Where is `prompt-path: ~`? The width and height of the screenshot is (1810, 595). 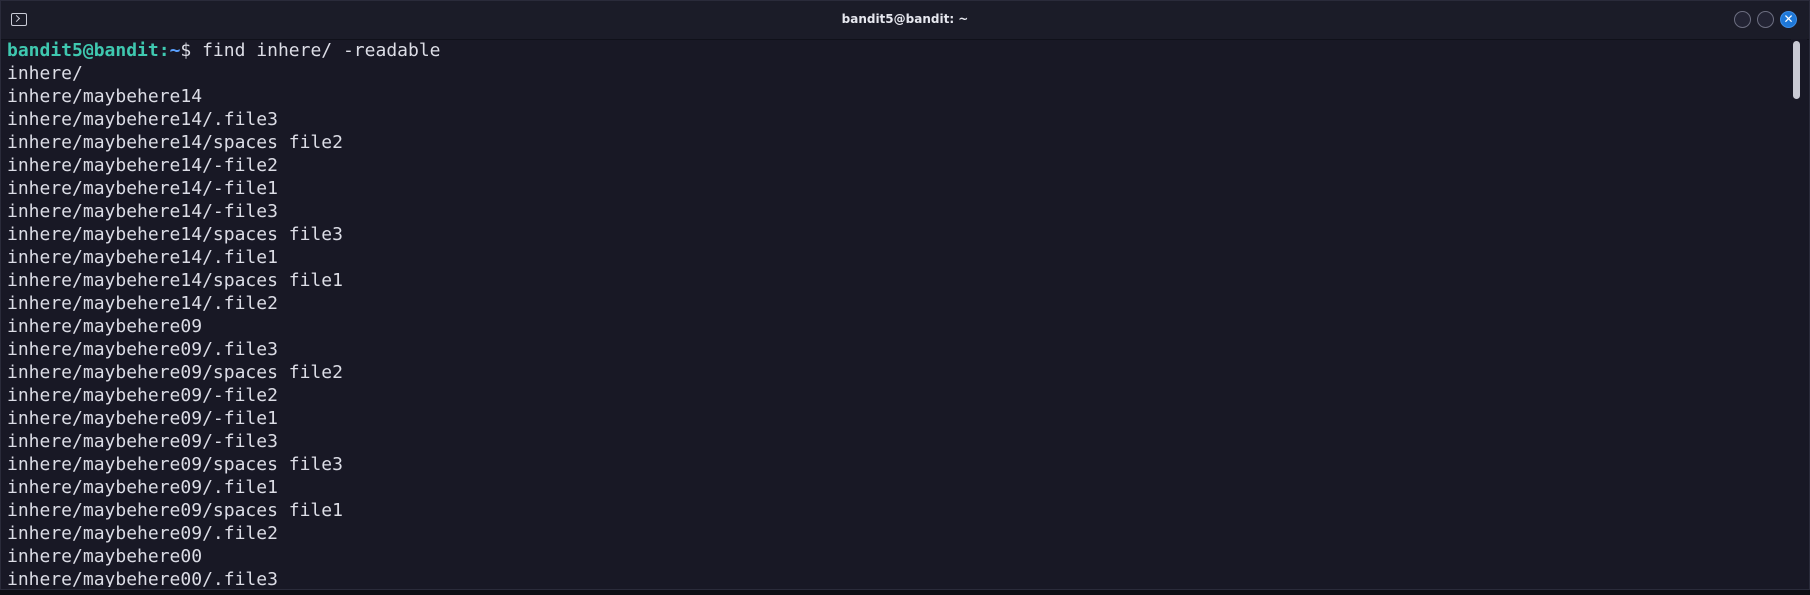 prompt-path: ~ is located at coordinates (175, 50).